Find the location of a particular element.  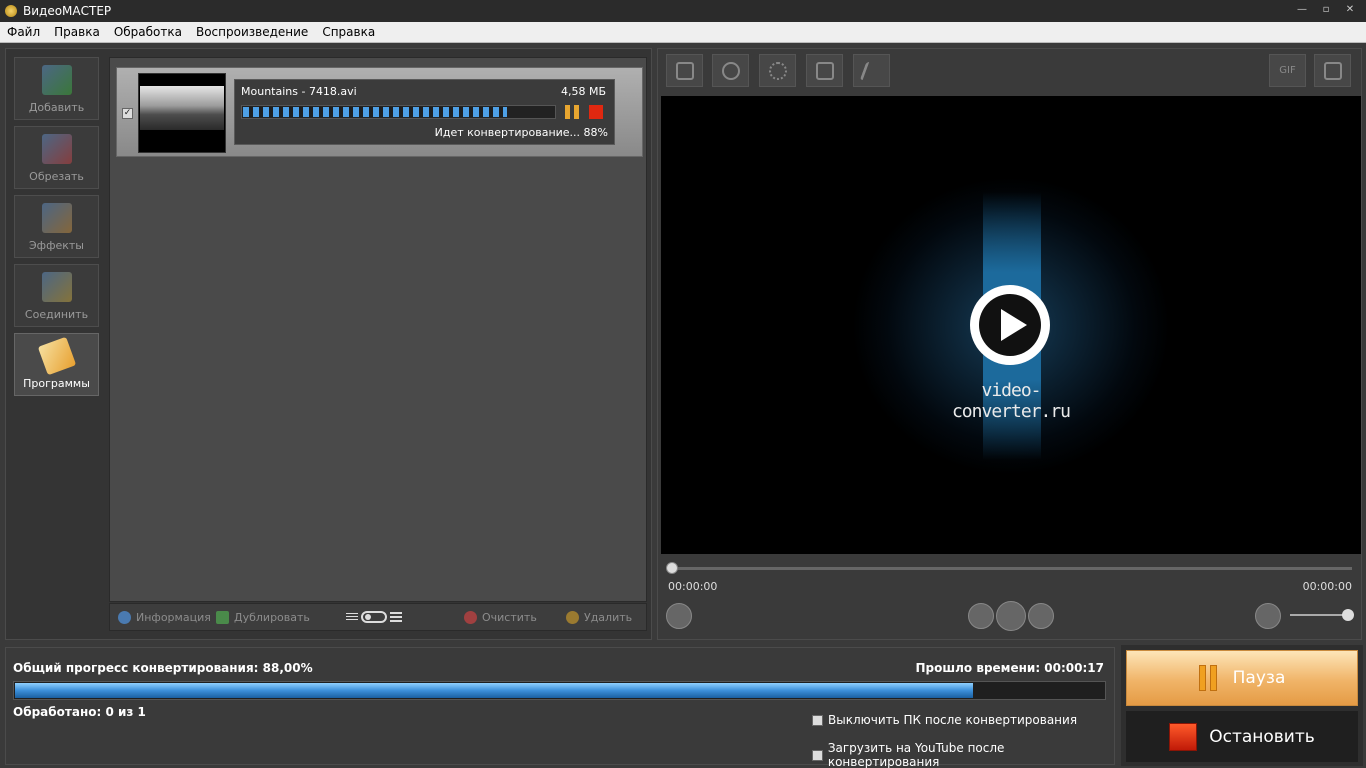

trim-label: Обрезать is located at coordinates (56, 176).